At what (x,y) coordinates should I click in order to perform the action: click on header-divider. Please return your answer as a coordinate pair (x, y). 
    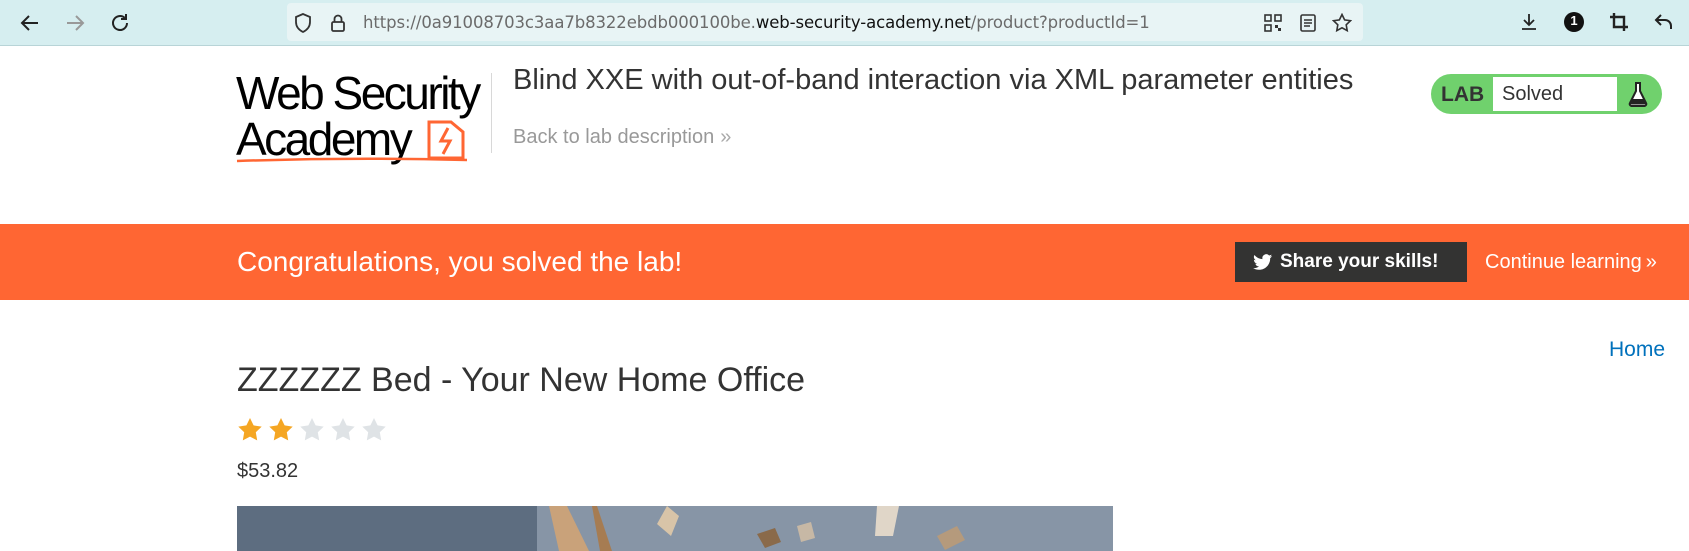
    Looking at the image, I should click on (491, 113).